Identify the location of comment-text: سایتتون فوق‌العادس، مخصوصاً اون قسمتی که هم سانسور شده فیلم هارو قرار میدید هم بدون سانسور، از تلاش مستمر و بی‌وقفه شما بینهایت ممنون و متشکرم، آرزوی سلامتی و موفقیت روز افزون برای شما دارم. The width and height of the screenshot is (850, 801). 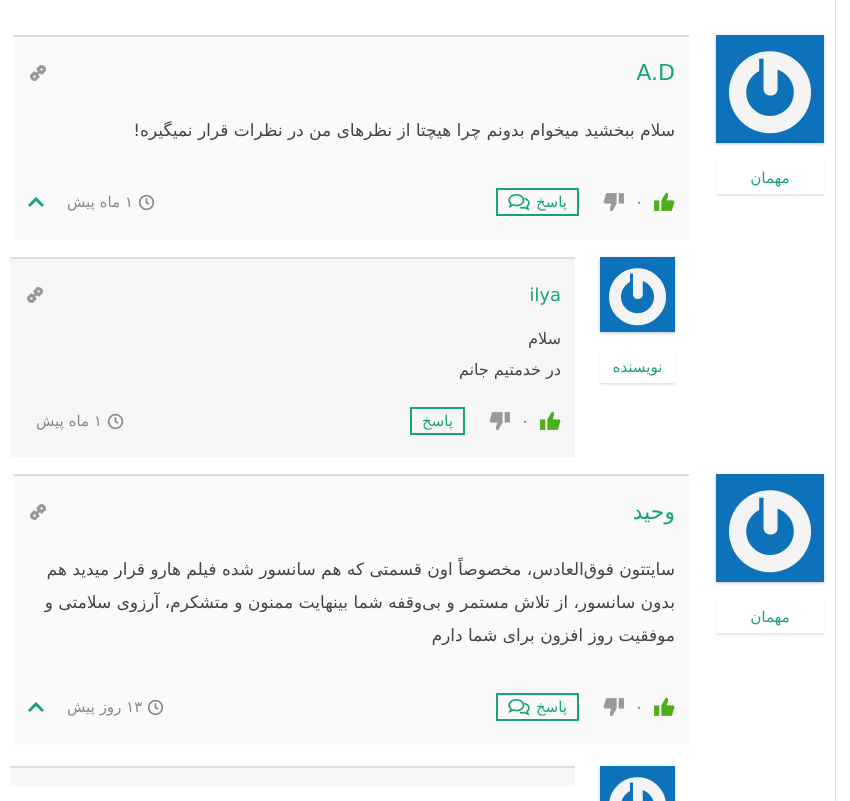
(351, 603).